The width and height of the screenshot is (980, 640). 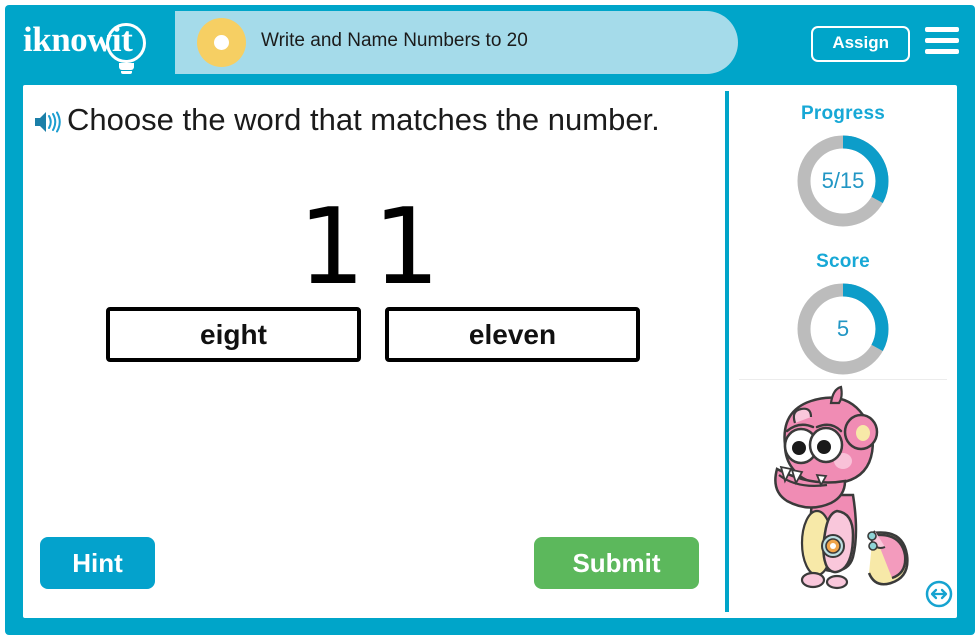 I want to click on sidebar-divider, so click(x=843, y=379).